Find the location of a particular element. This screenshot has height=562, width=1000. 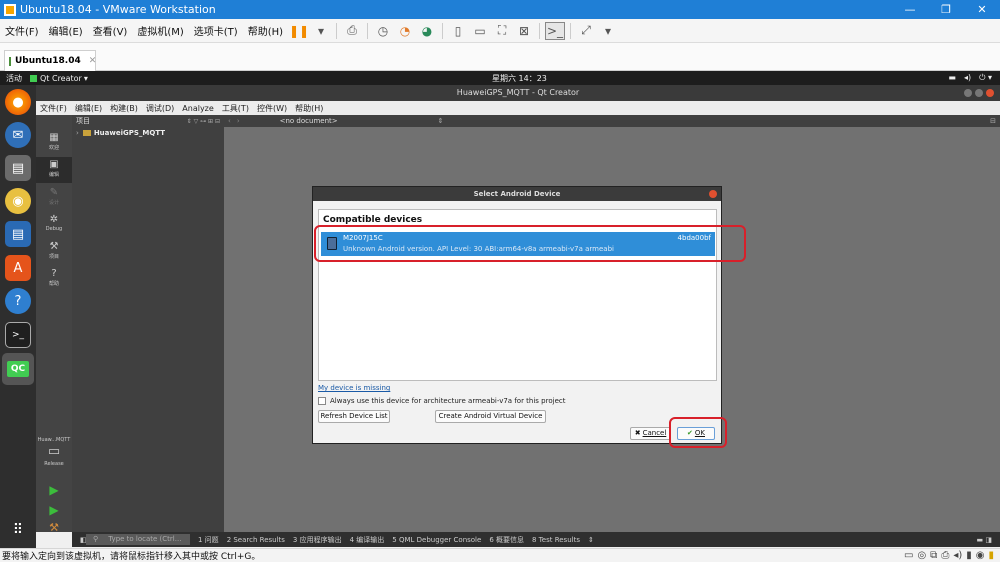

maximize-icon is located at coordinates (979, 93).